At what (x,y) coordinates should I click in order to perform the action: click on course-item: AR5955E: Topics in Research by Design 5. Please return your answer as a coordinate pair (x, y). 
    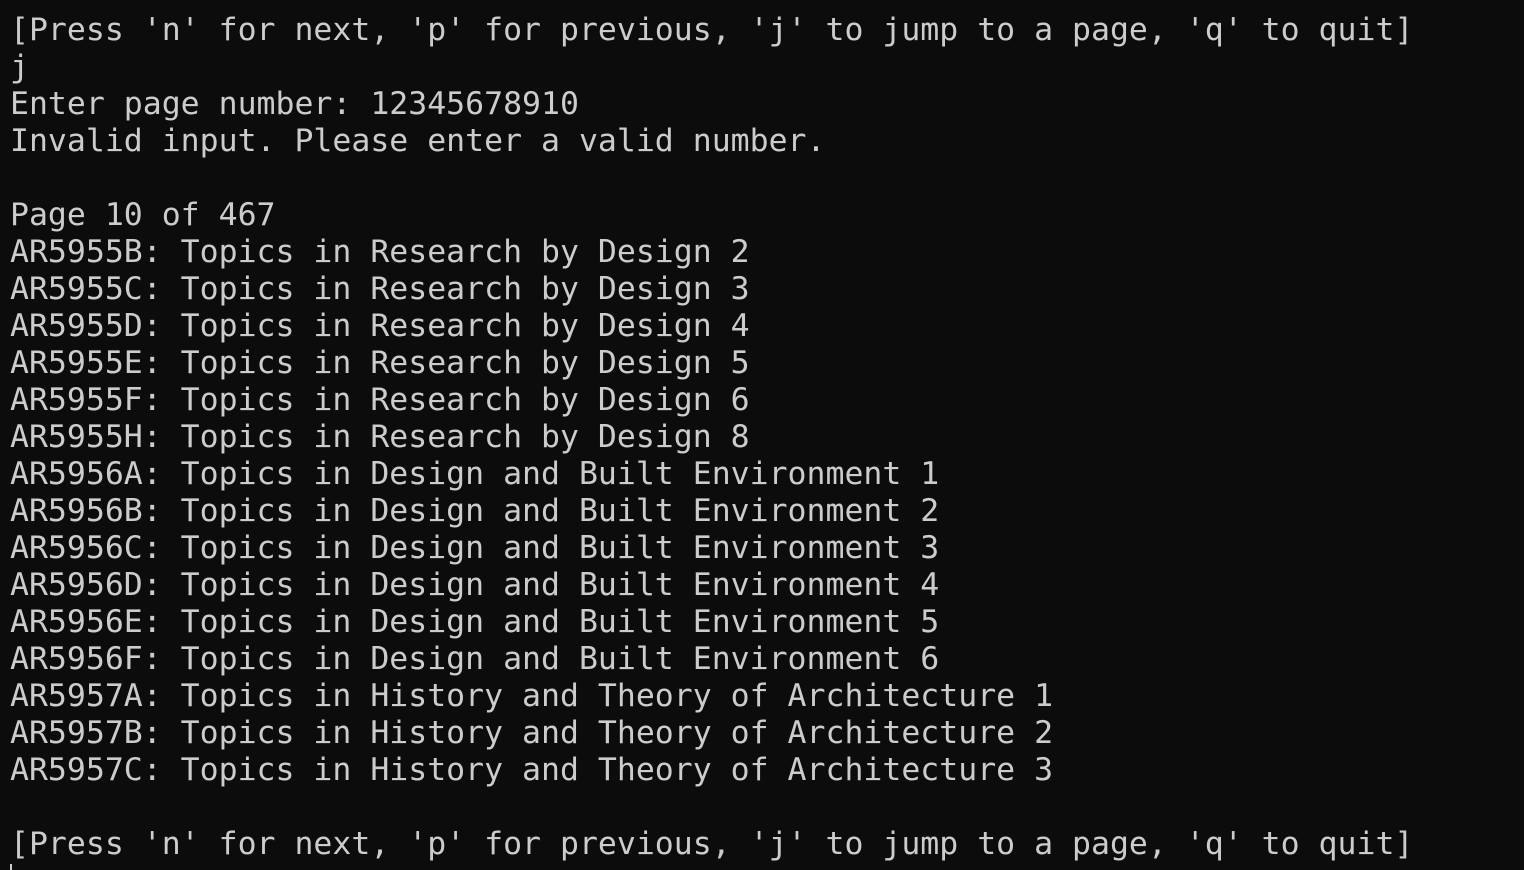
    Looking at the image, I should click on (380, 363).